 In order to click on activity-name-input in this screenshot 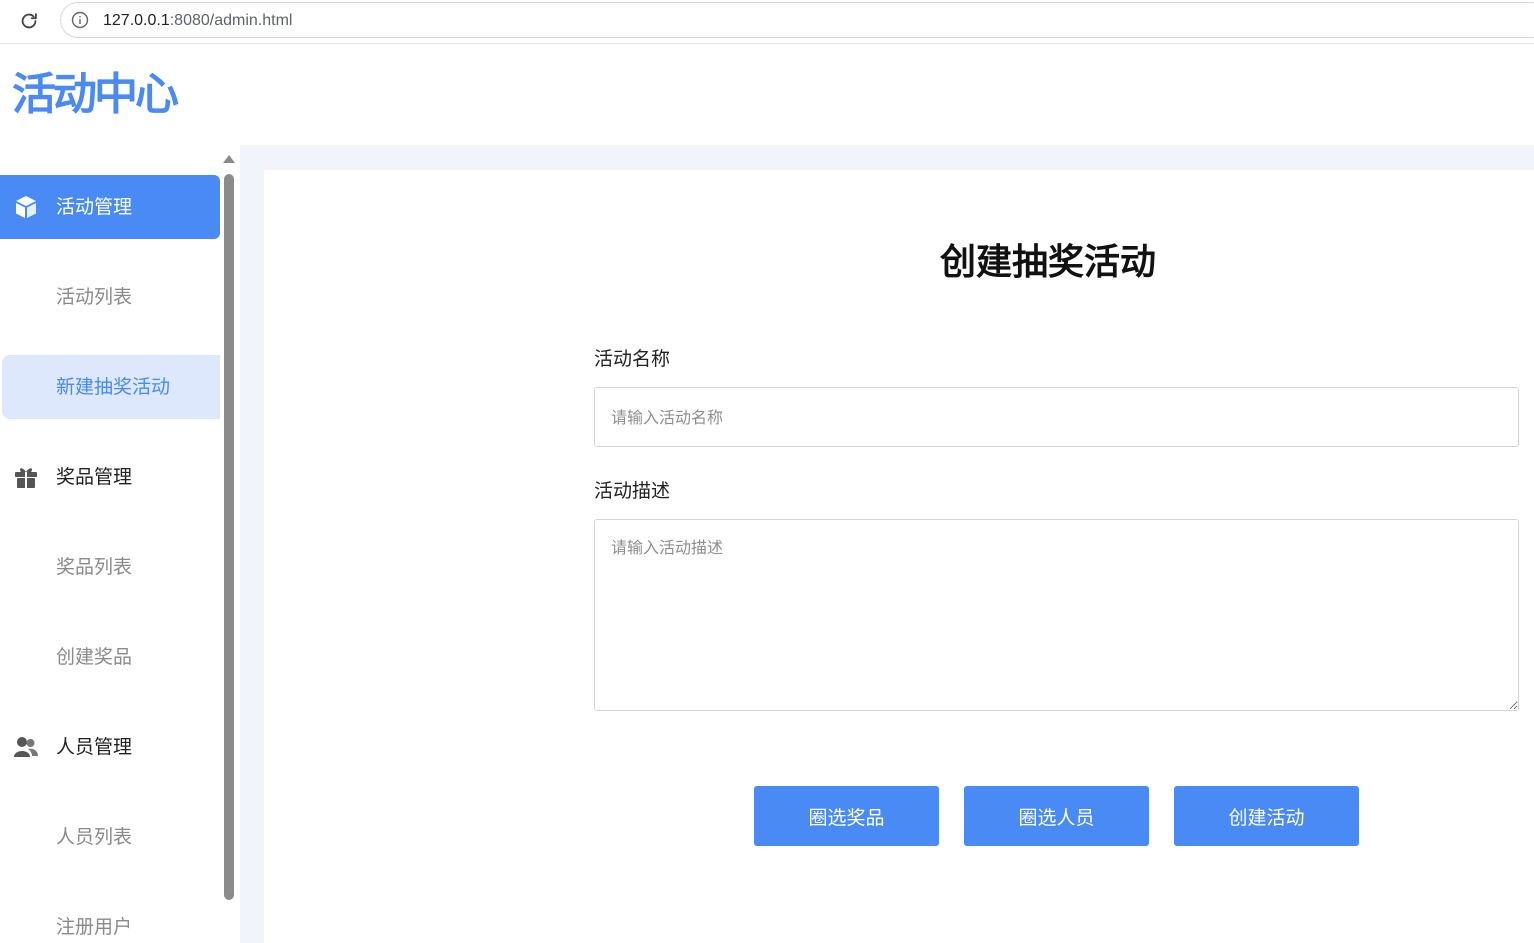, I will do `click(1056, 417)`.